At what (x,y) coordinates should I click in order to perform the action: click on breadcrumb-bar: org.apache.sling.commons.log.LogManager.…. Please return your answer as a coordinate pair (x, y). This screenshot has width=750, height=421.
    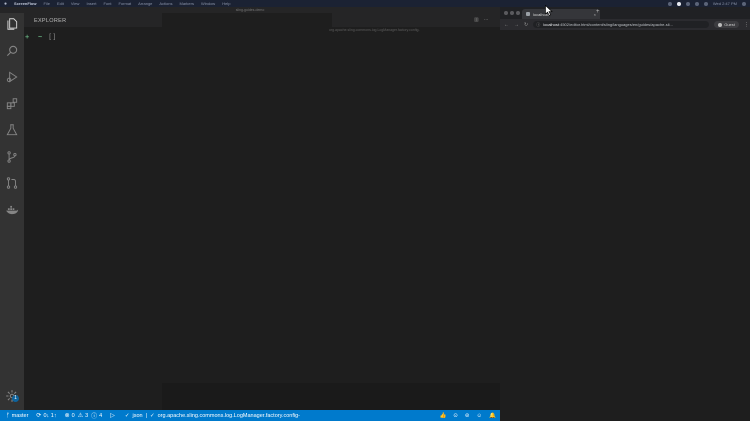
    Looking at the image, I should click on (262, 30).